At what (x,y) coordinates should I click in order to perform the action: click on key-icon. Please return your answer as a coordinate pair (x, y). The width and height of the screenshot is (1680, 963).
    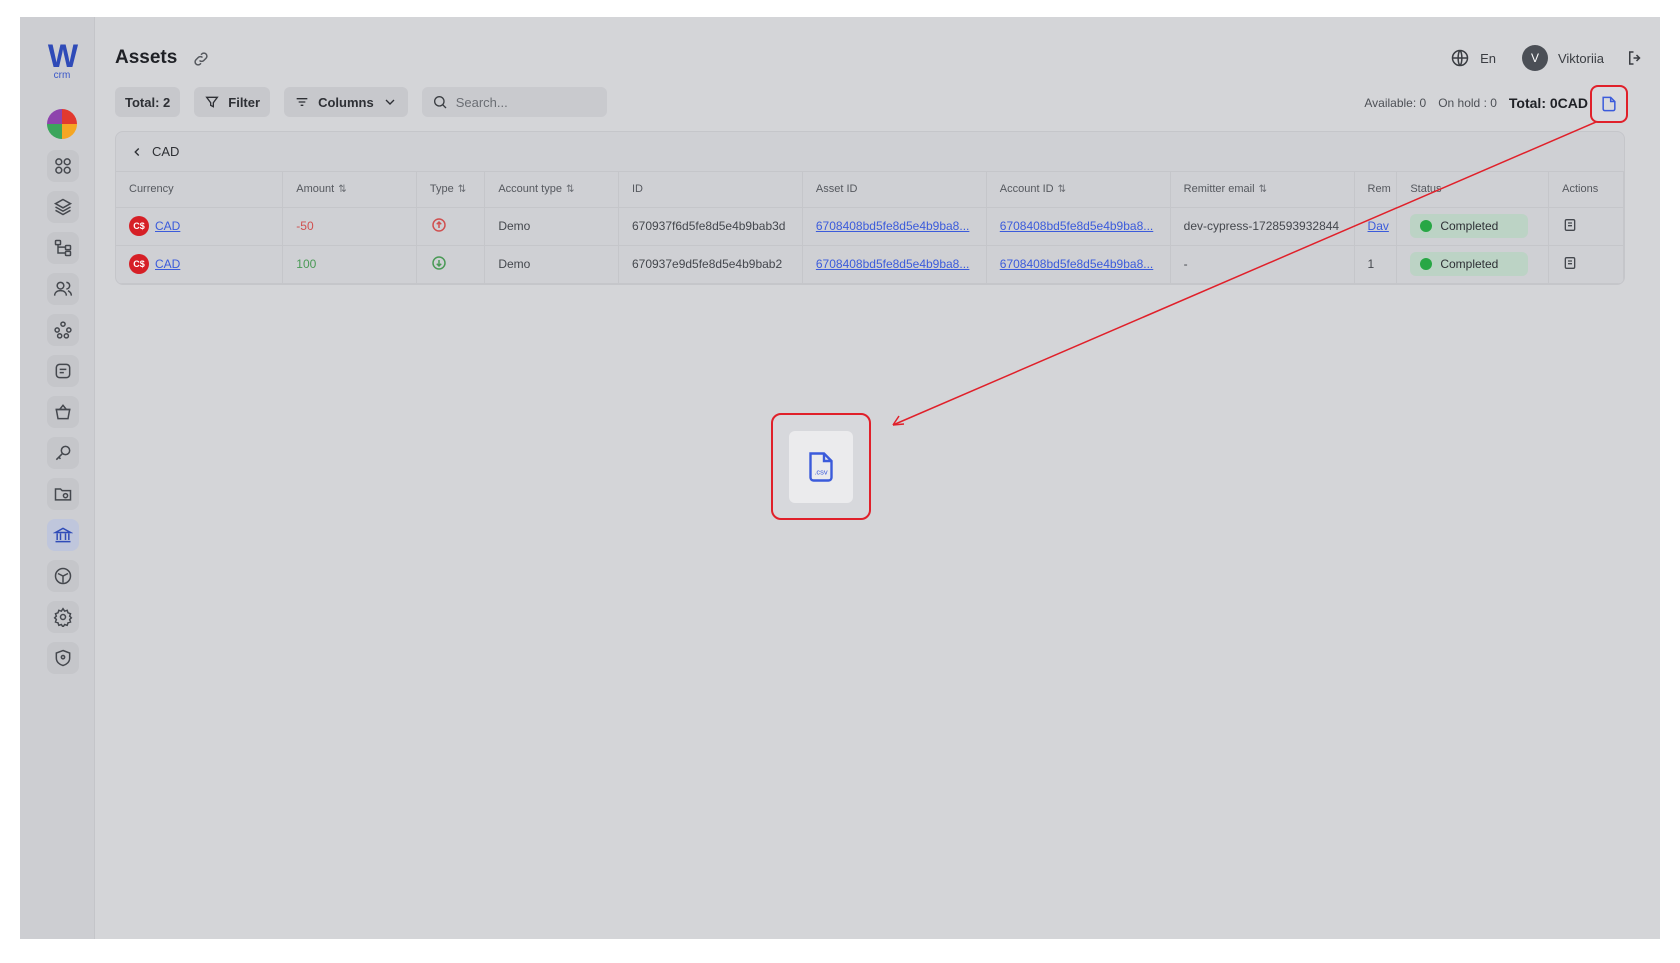
    Looking at the image, I should click on (63, 453).